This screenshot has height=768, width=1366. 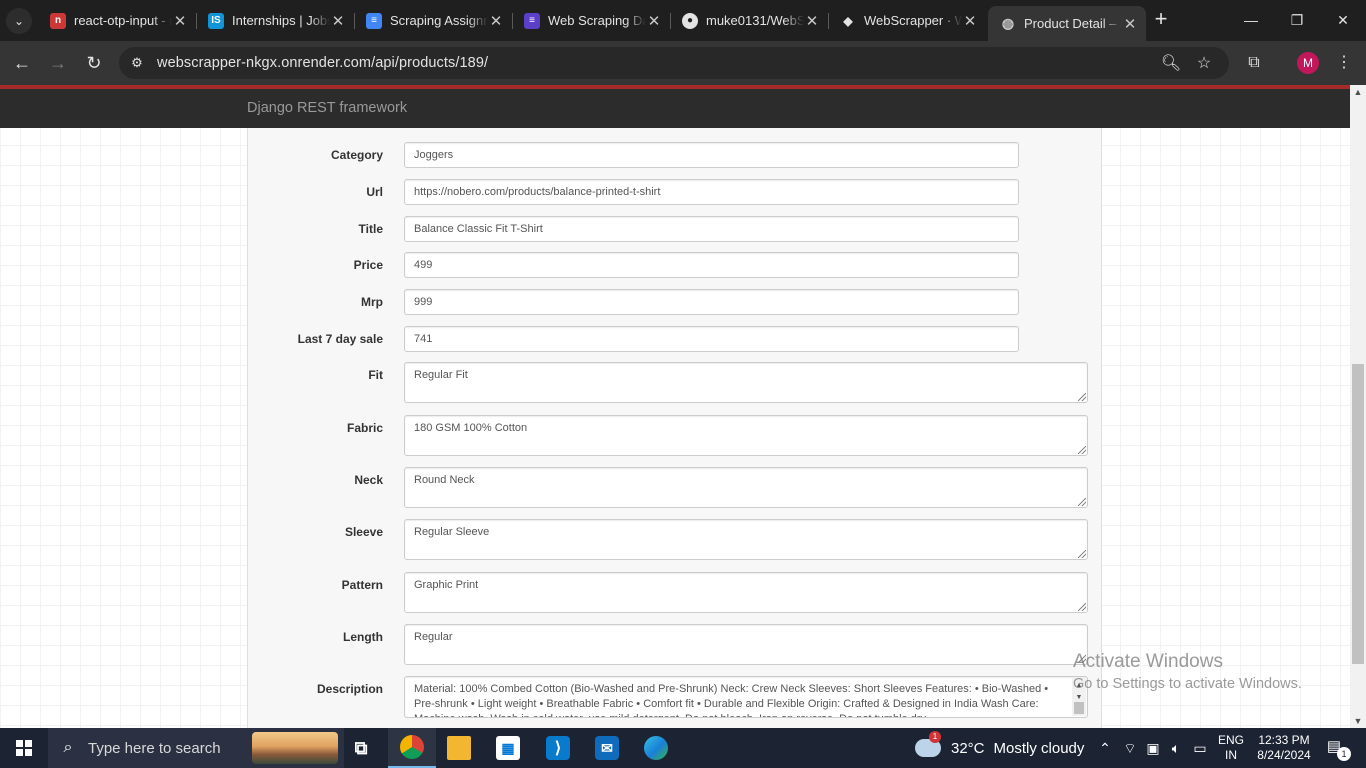 I want to click on mail-icon: ✉, so click(x=607, y=748).